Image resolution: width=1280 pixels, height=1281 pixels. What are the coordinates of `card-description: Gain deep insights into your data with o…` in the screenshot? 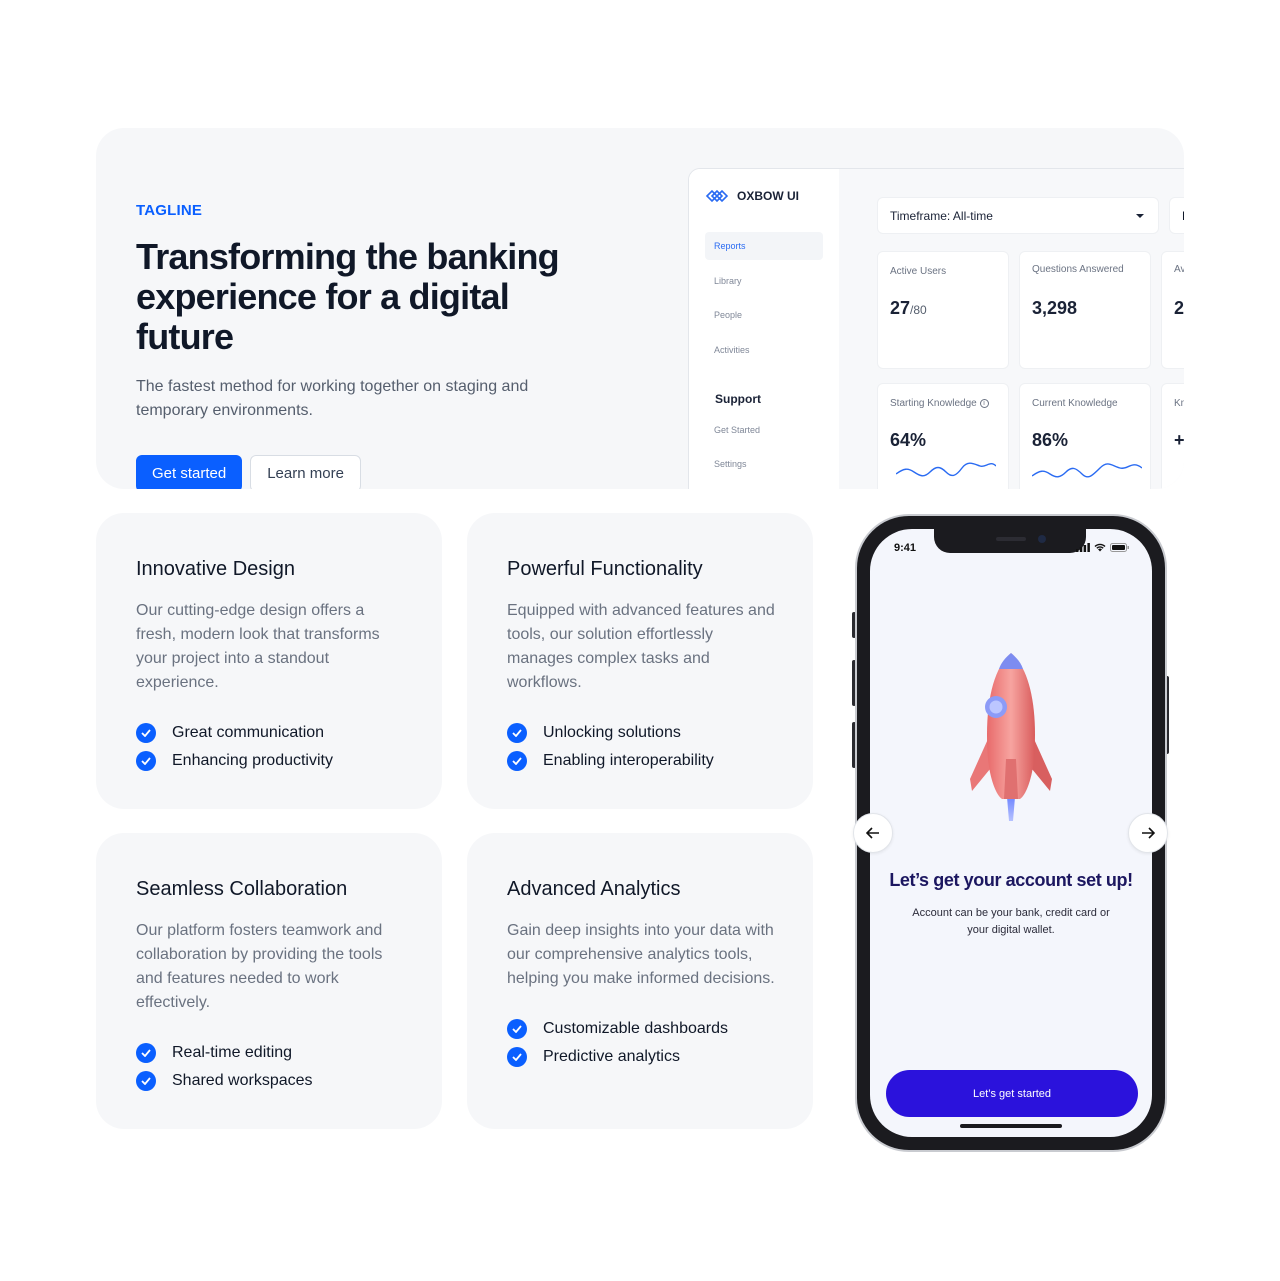 It's located at (641, 954).